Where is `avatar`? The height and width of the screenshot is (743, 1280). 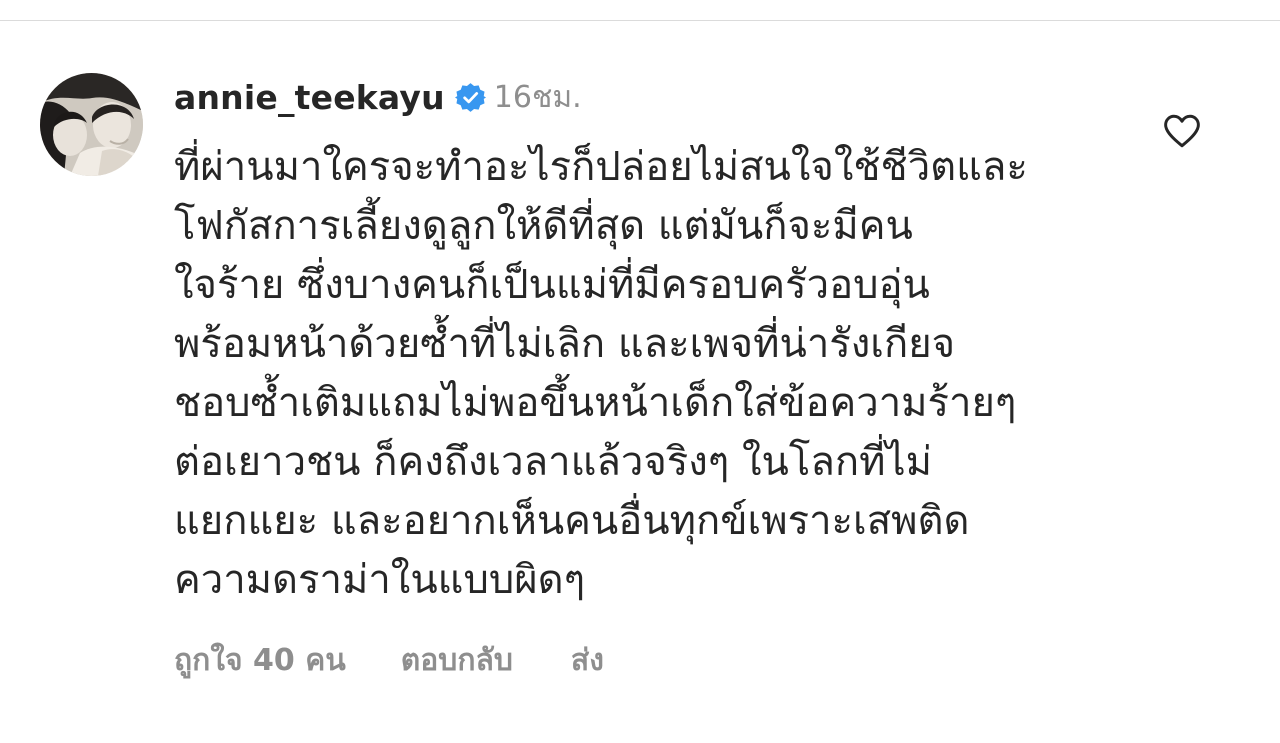
avatar is located at coordinates (91, 124).